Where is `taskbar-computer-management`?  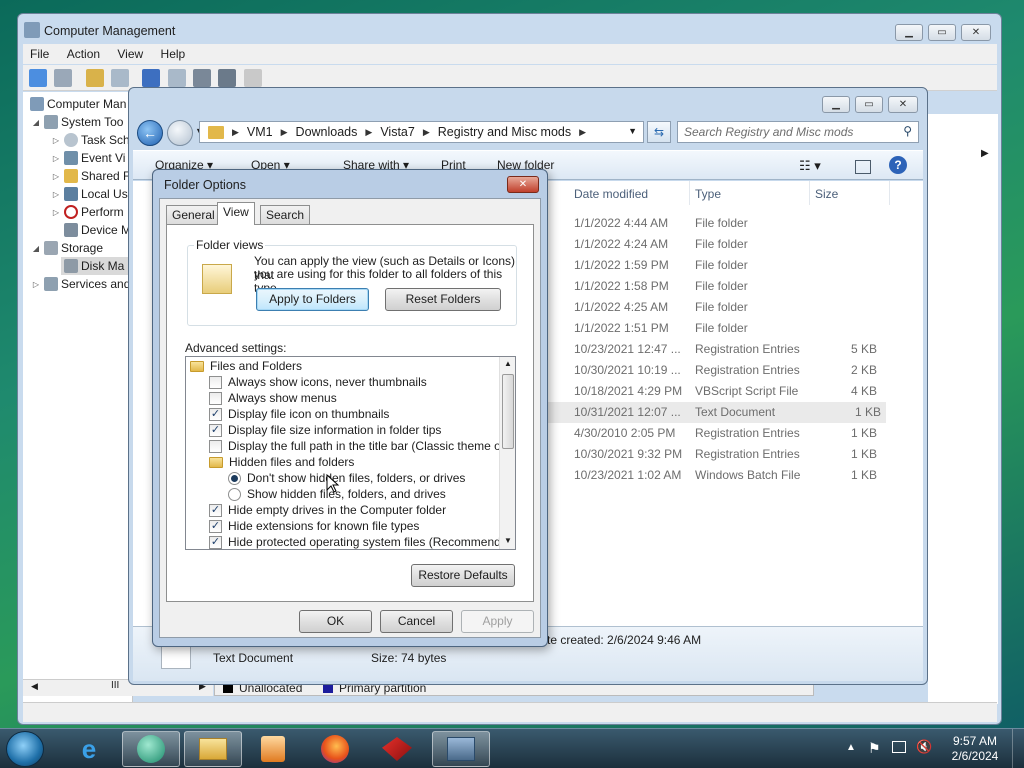 taskbar-computer-management is located at coordinates (461, 749).